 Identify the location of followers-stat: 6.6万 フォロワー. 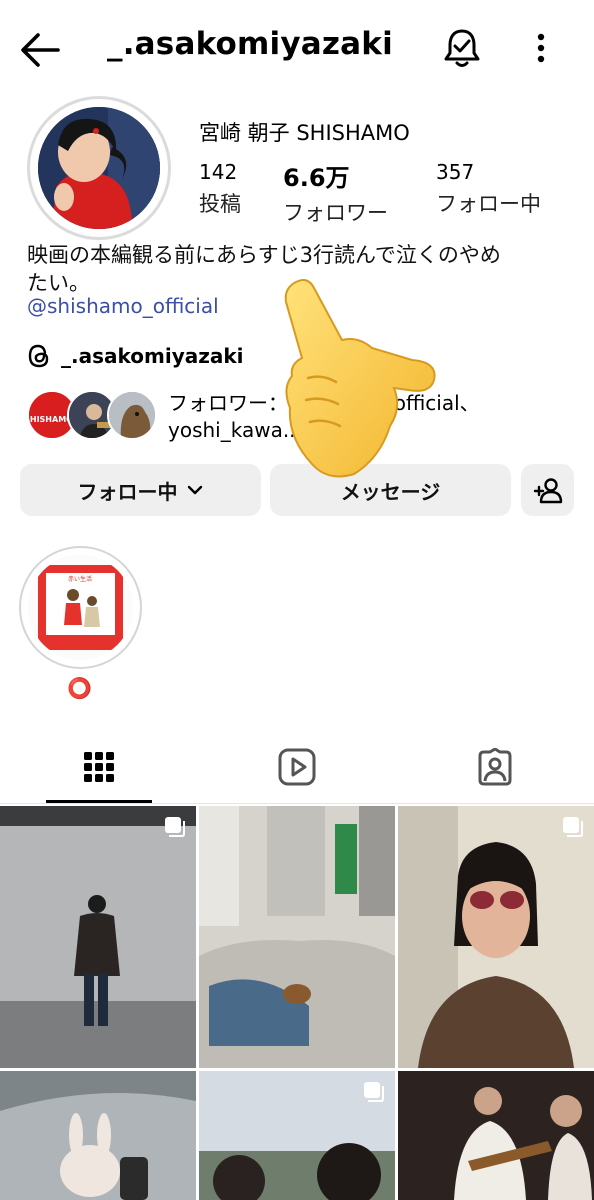
(335, 193).